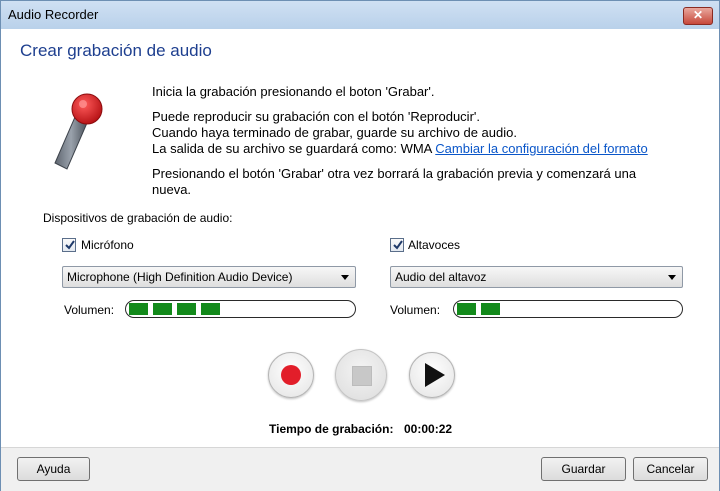 Image resolution: width=720 pixels, height=491 pixels. What do you see at coordinates (107, 245) in the screenshot?
I see `microphone-checkbox-label: Micrófono` at bounding box center [107, 245].